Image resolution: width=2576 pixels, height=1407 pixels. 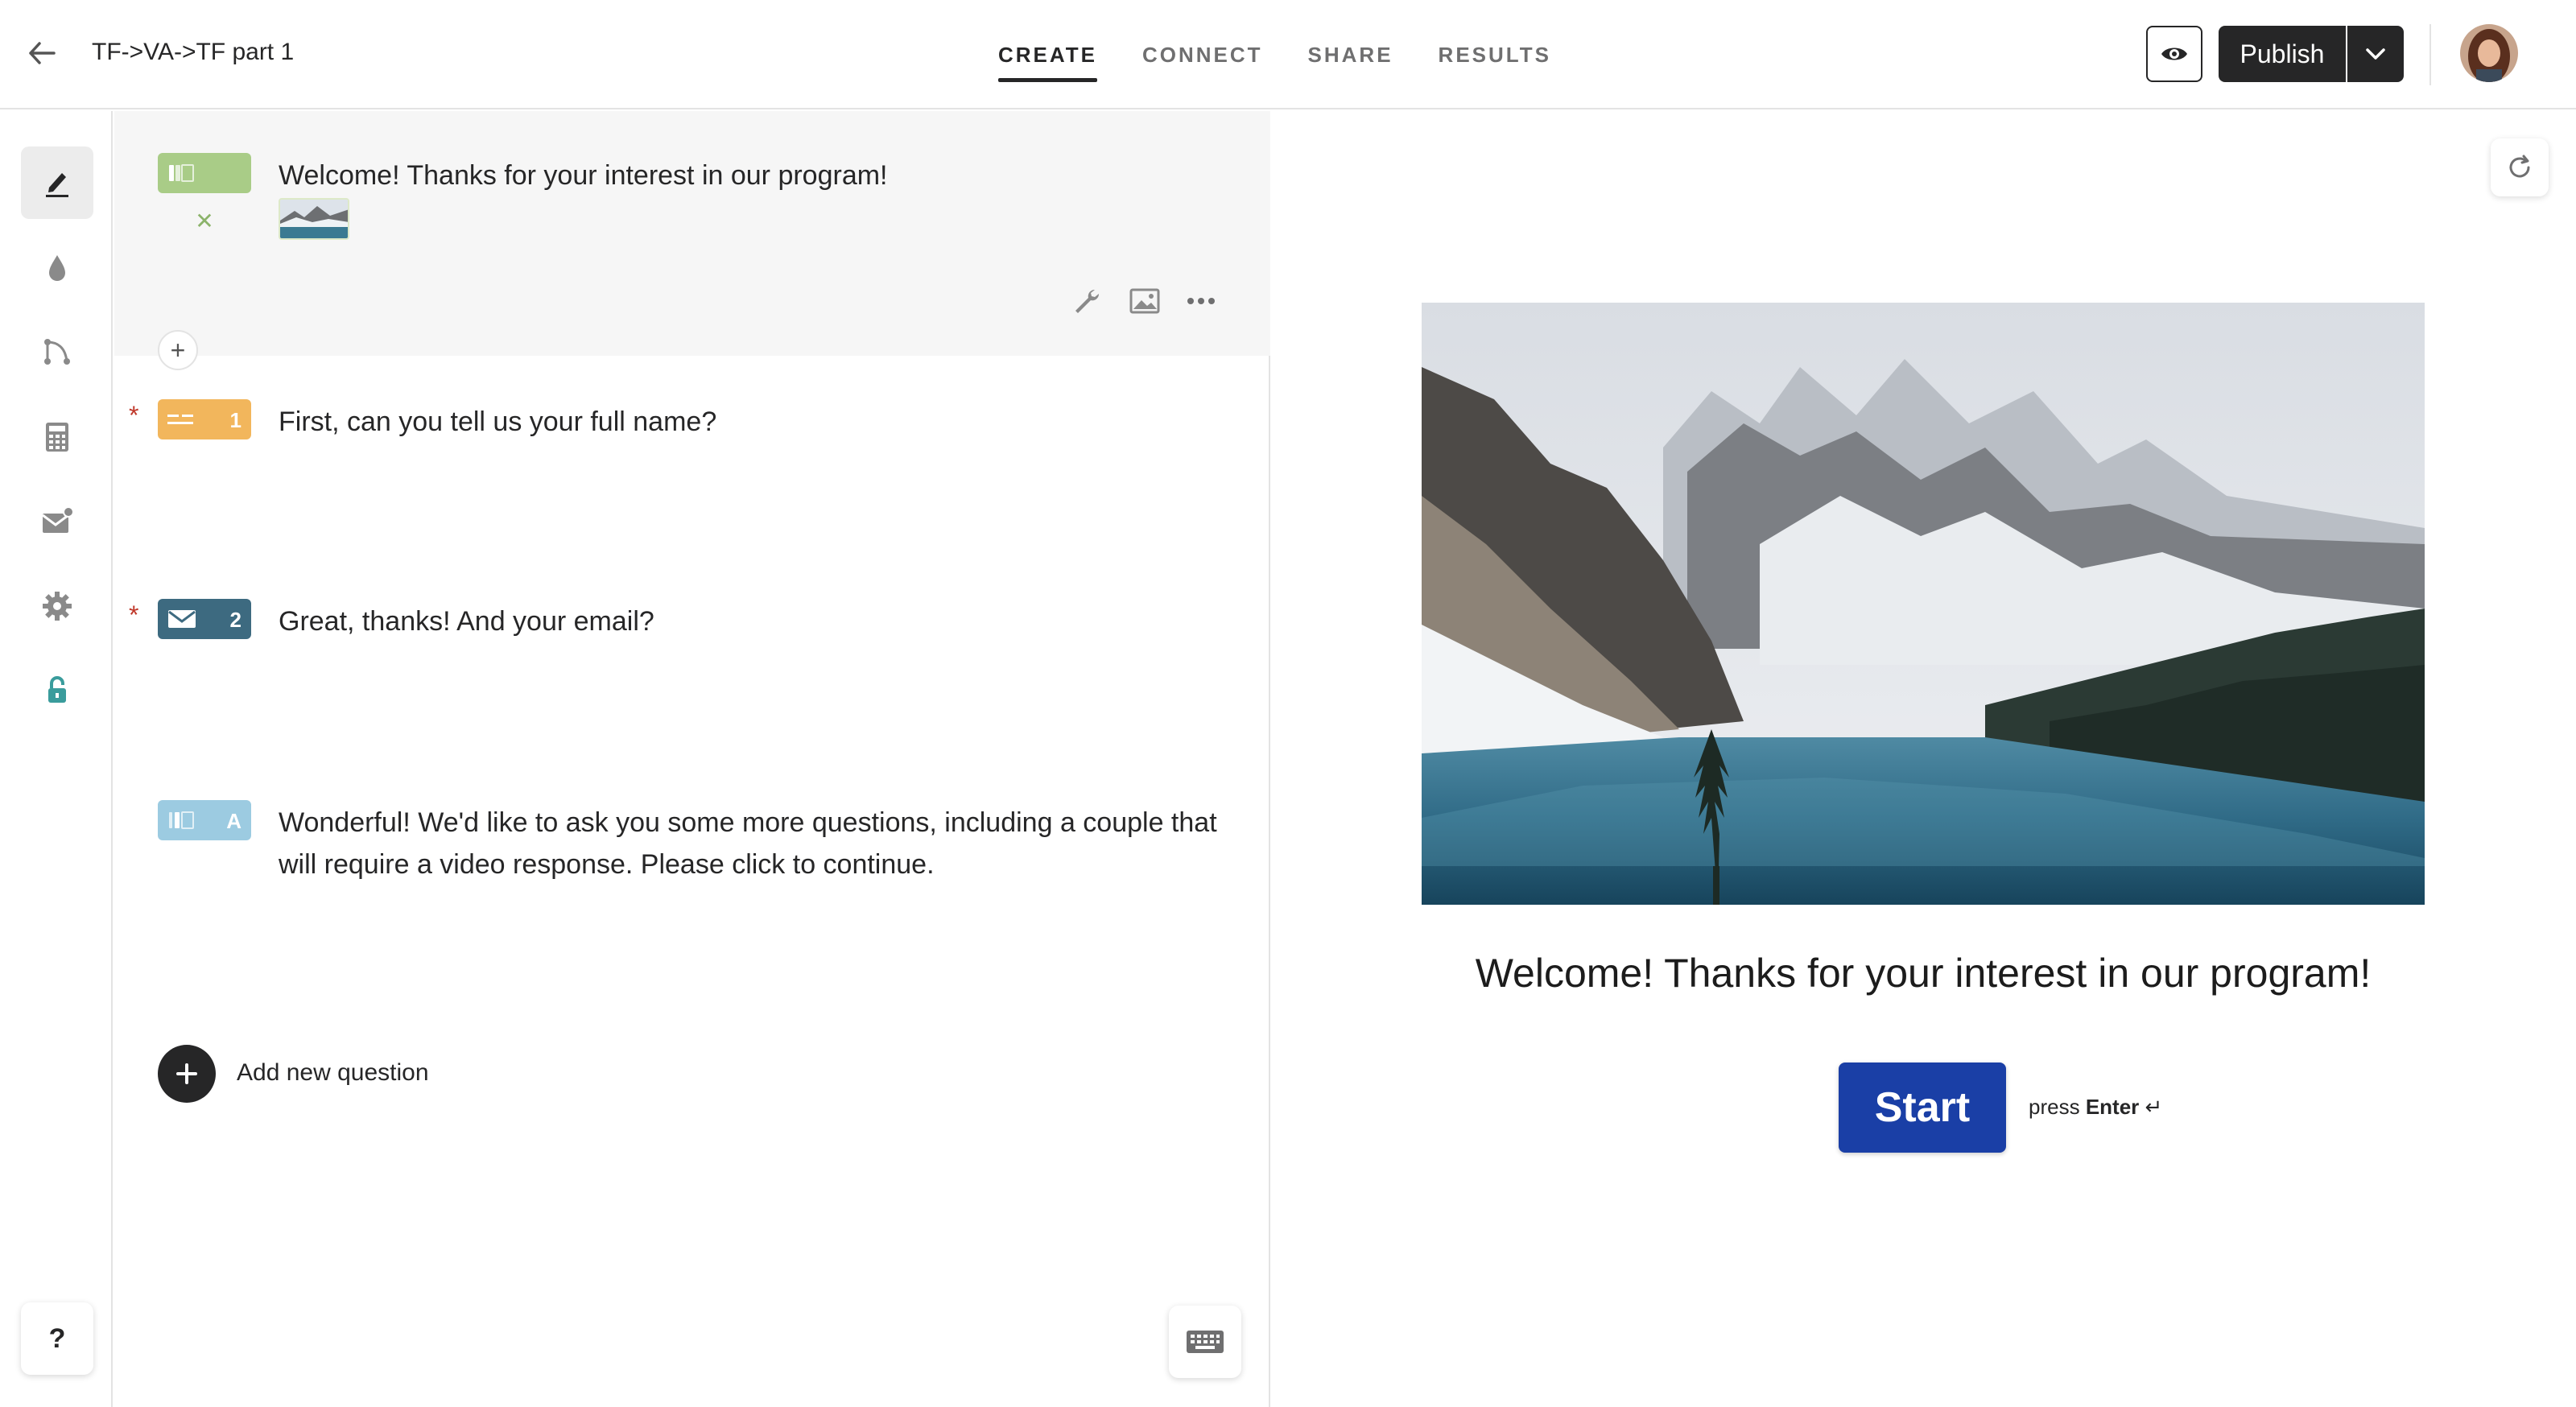 I want to click on welcome-badge, so click(x=204, y=173).